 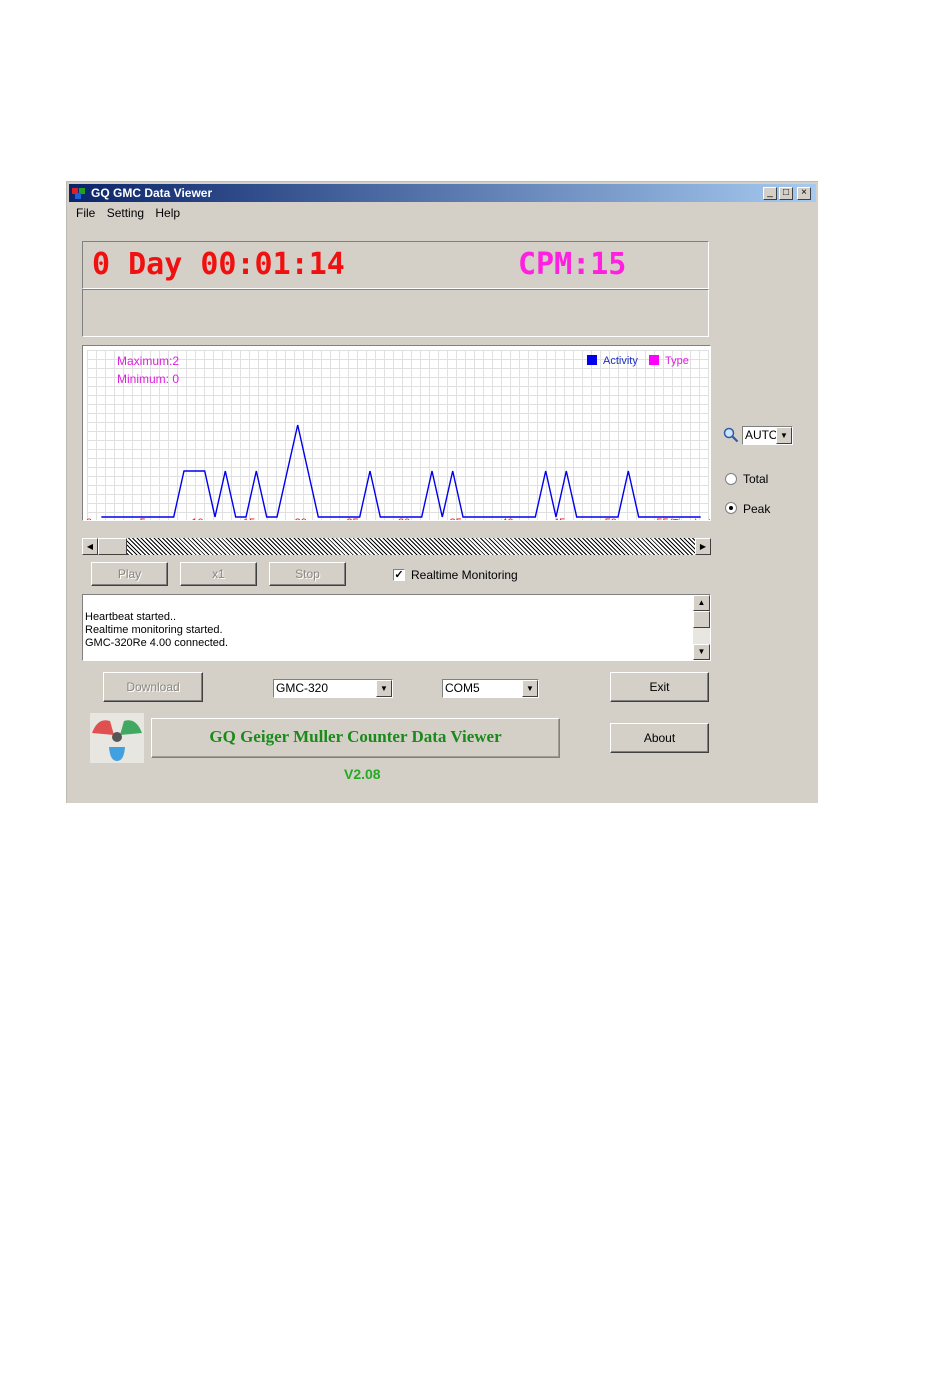 I want to click on model-select: GMC-320 ▼, so click(x=333, y=688).